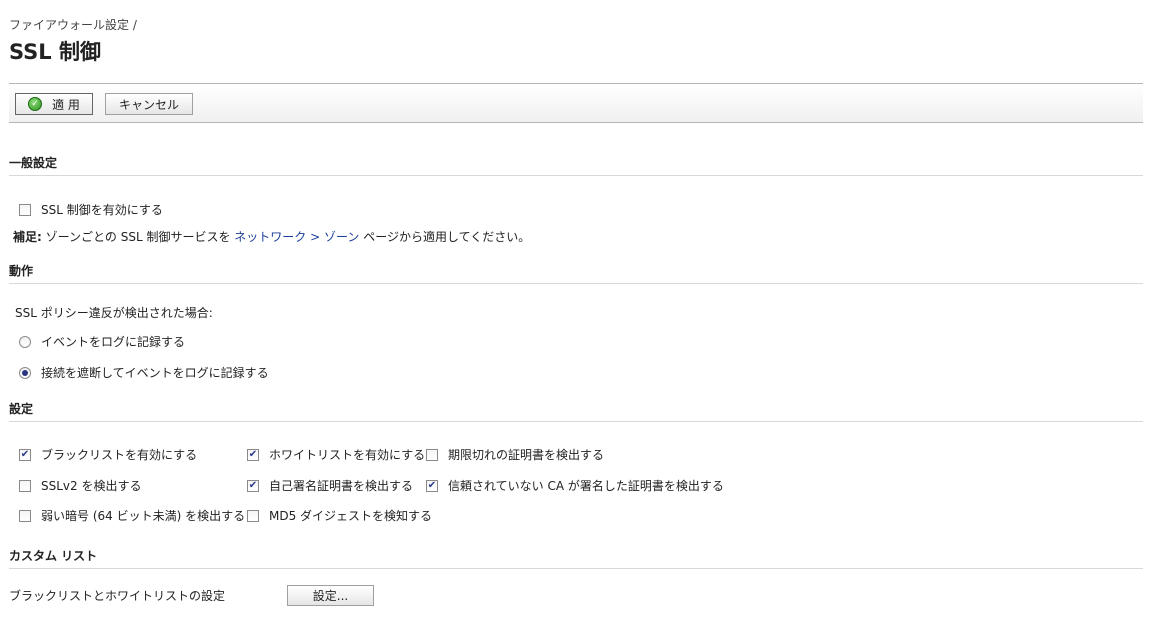 The height and width of the screenshot is (628, 1159). I want to click on detect-weak-cipher-checkbox, so click(25, 515).